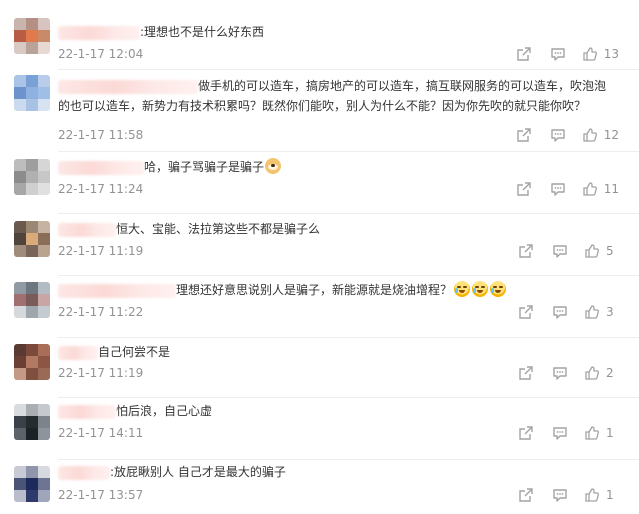 The width and height of the screenshot is (639, 514). What do you see at coordinates (164, 411) in the screenshot?
I see `comment-text: 怕后浪，自己心虚` at bounding box center [164, 411].